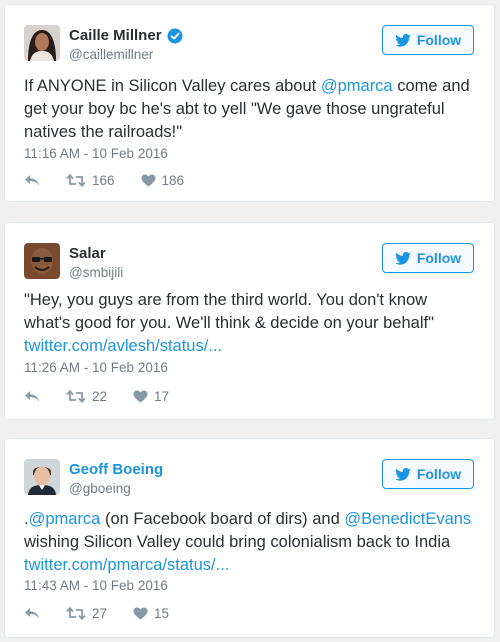  Describe the element at coordinates (103, 180) in the screenshot. I see `retweet-count: 166` at that location.